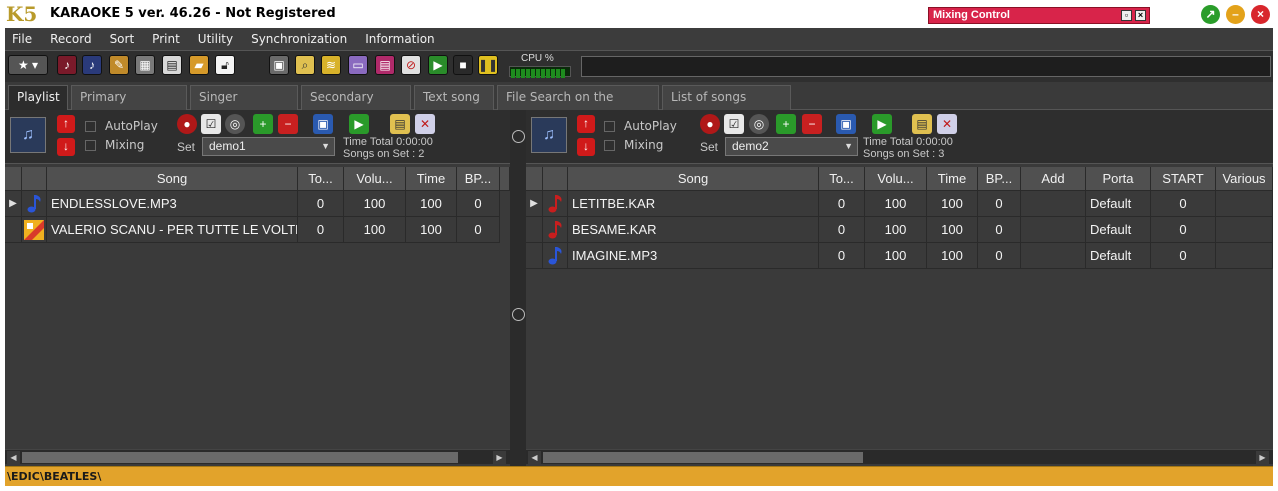 The width and height of the screenshot is (1278, 491). I want to click on favorites-dropdown-icon: ★ ▾, so click(28, 65).